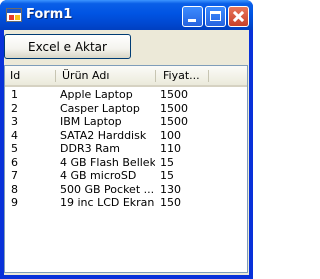 This screenshot has width=320, height=279. I want to click on maximize-button, so click(215, 16).